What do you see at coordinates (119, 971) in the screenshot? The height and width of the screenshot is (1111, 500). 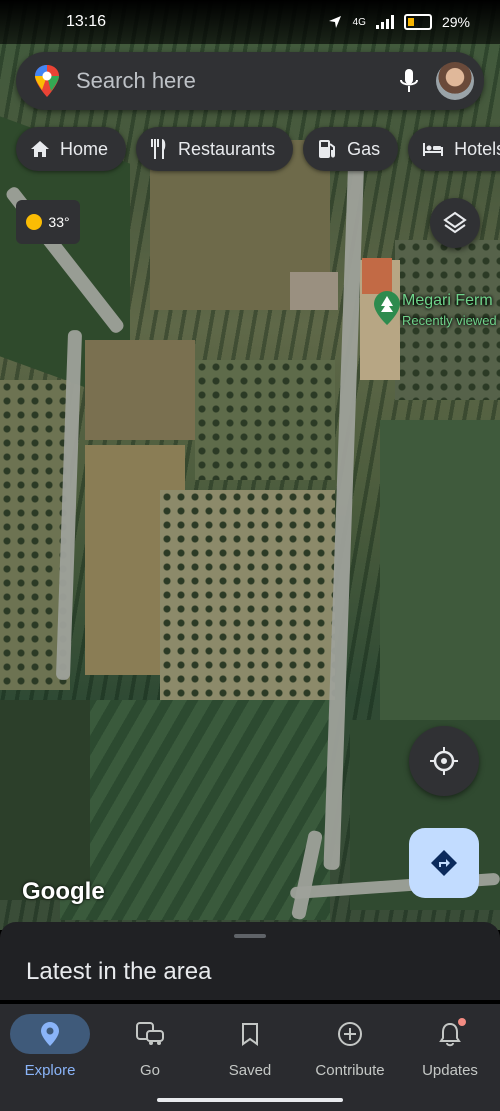 I see `sheet-title: Latest in the area` at bounding box center [119, 971].